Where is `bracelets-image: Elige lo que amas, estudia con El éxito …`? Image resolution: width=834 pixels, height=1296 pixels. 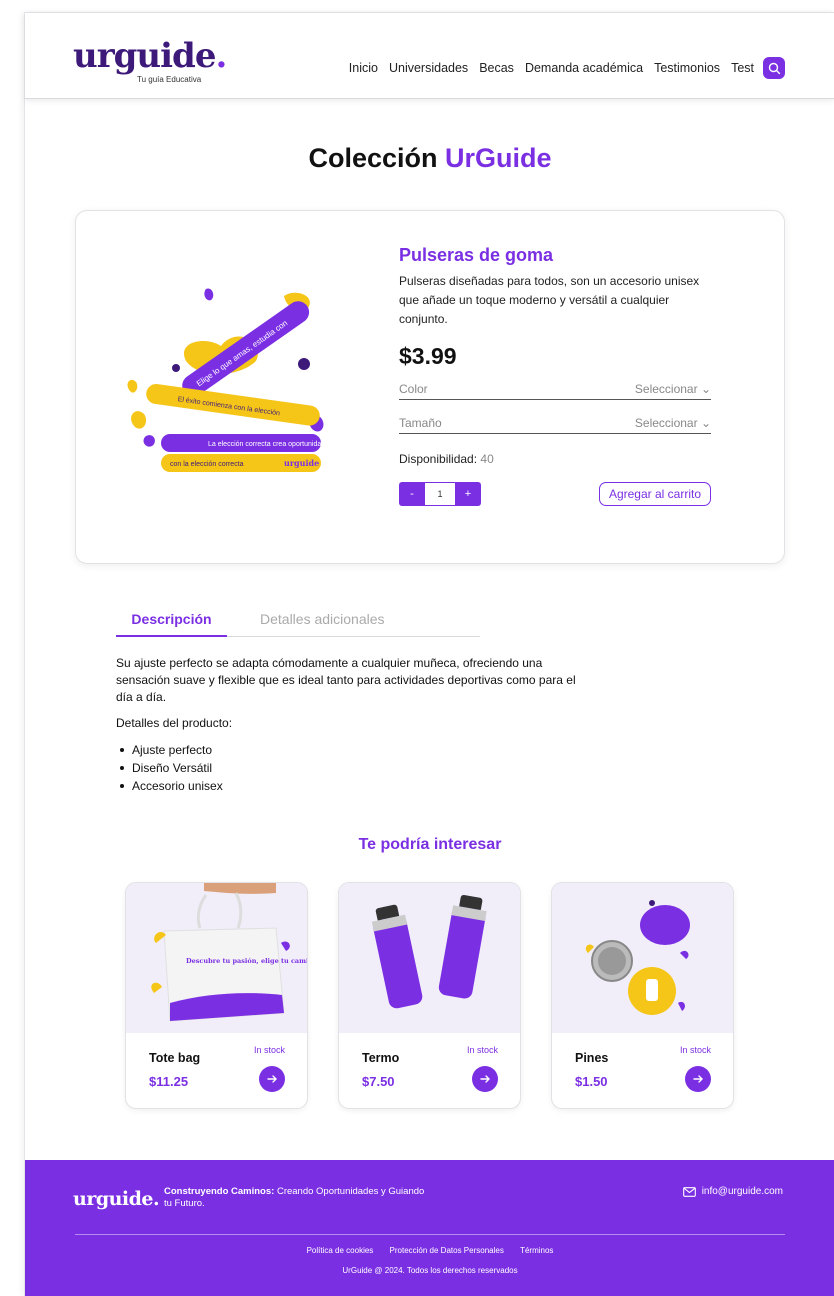
bracelets-image: Elige lo que amas, estudia con El éxito … is located at coordinates (230, 380).